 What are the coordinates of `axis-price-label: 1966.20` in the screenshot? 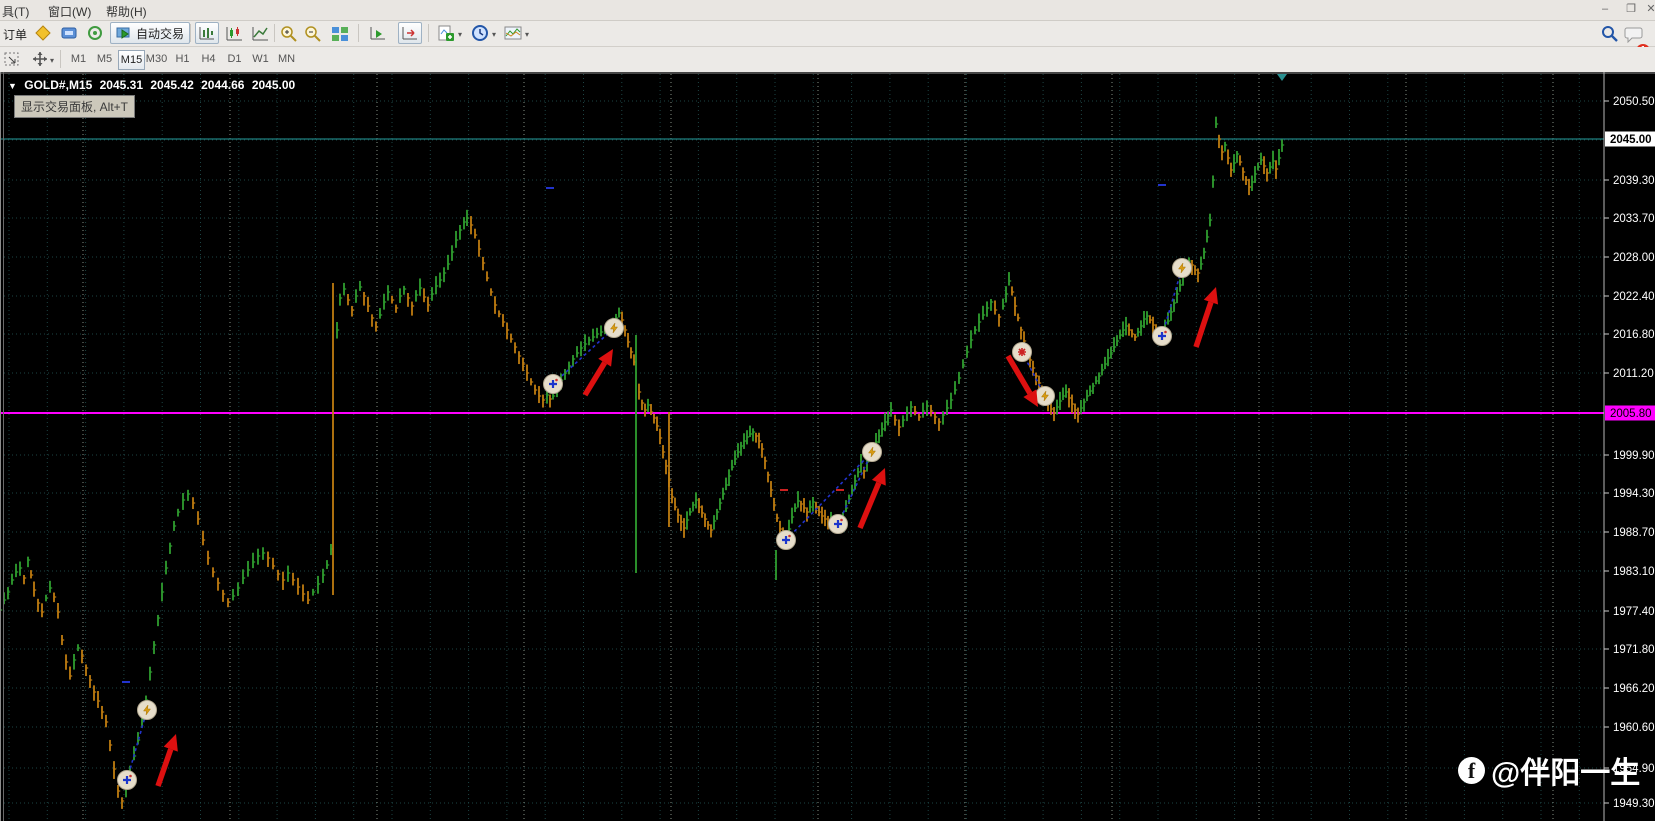 It's located at (1634, 689).